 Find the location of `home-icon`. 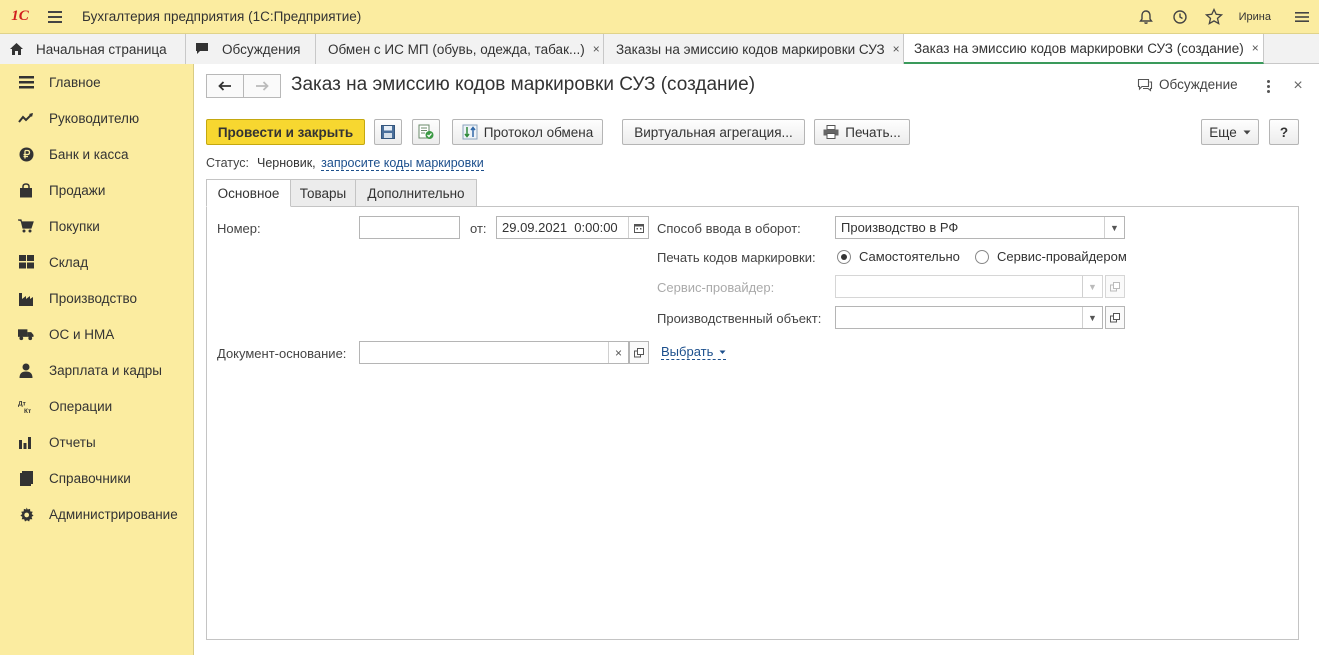

home-icon is located at coordinates (16, 49).